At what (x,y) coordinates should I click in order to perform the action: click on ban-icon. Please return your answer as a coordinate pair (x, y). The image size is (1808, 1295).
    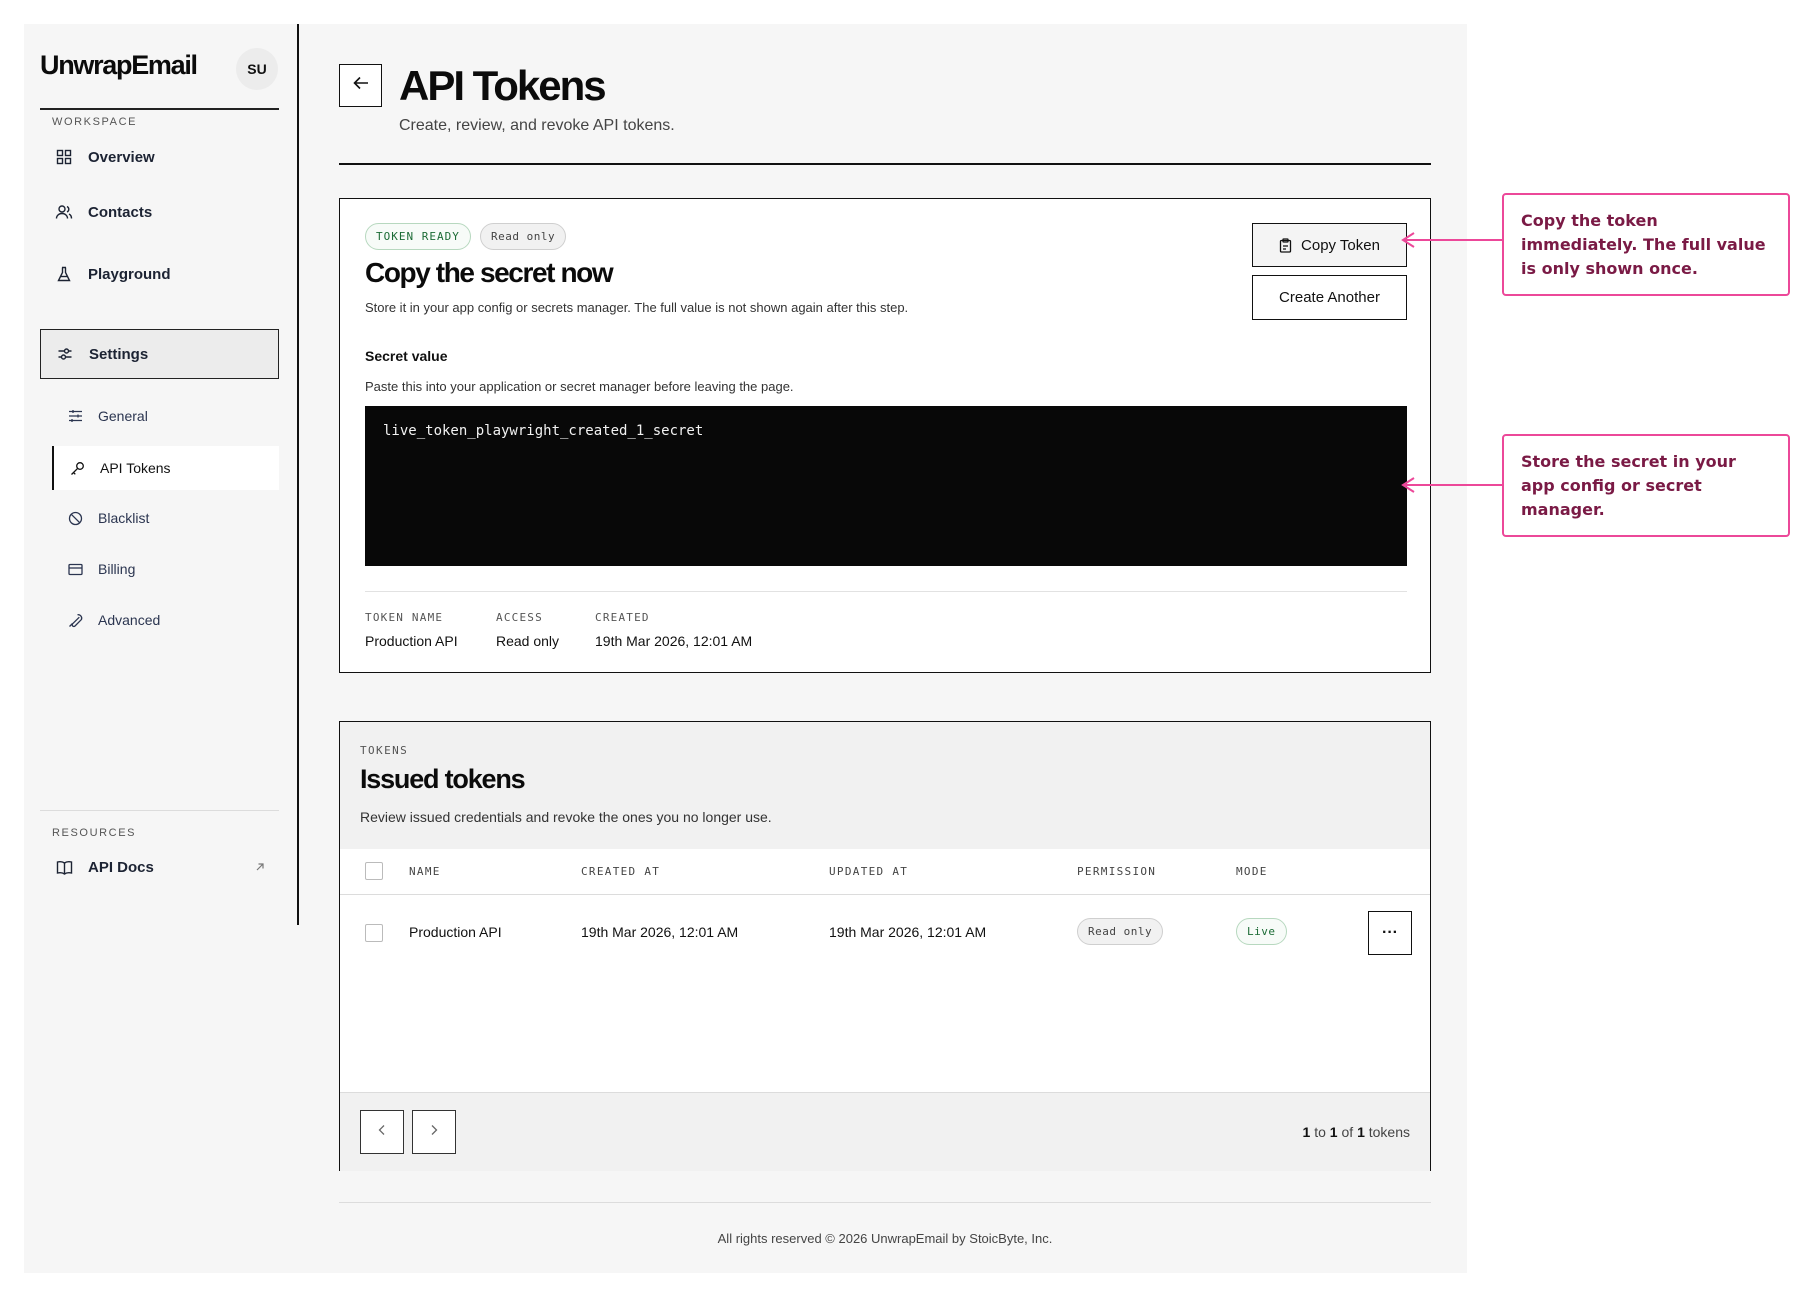
    Looking at the image, I should click on (75, 518).